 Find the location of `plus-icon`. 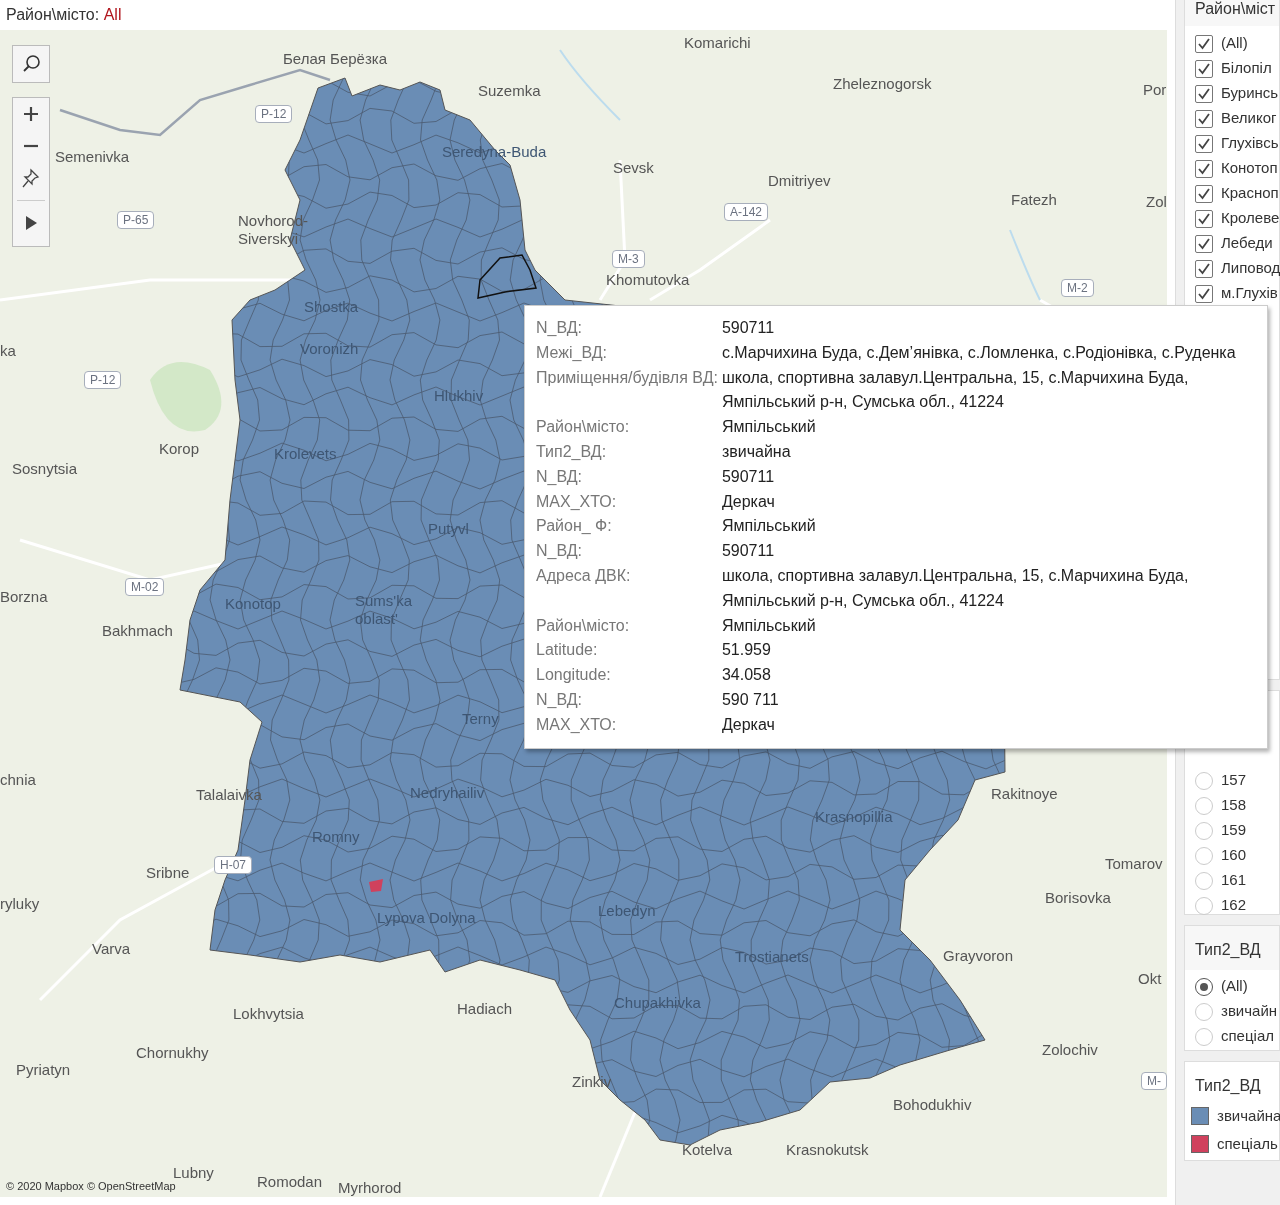

plus-icon is located at coordinates (31, 114).